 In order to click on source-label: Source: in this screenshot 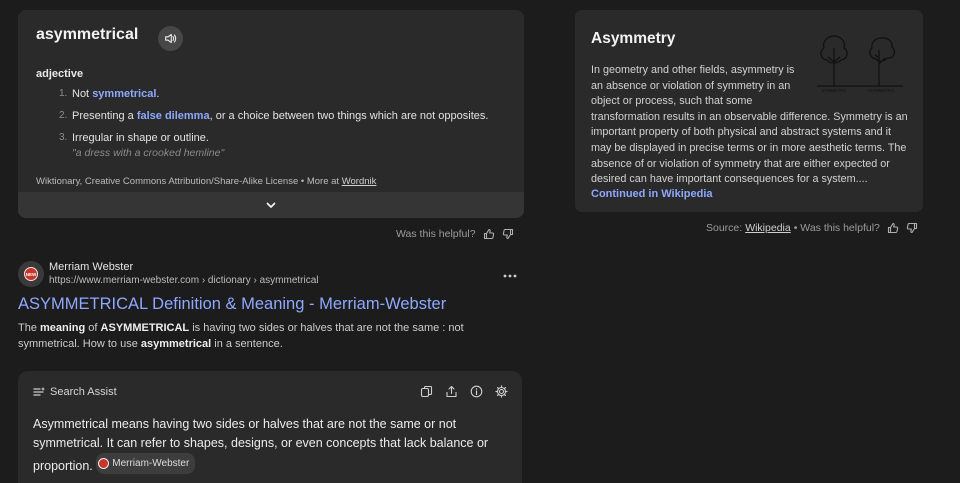, I will do `click(724, 228)`.